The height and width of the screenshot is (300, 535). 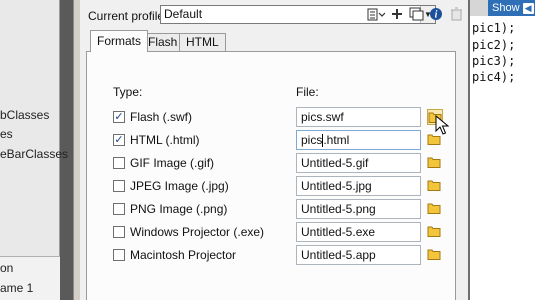 I want to click on profile-info-icon: i, so click(x=436, y=14).